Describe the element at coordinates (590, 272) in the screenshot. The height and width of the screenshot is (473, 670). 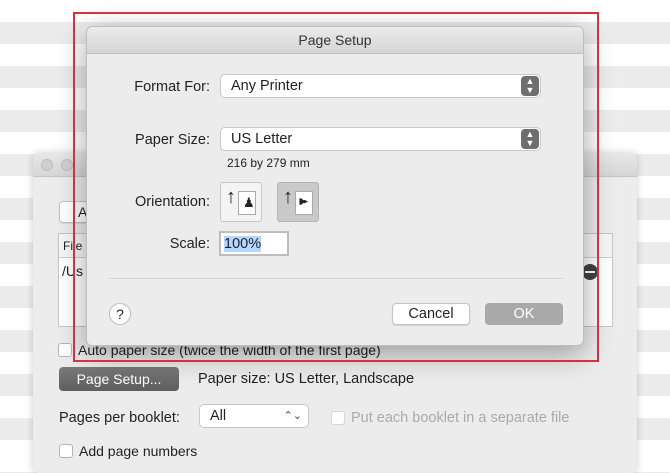
I see `remove-icon` at that location.